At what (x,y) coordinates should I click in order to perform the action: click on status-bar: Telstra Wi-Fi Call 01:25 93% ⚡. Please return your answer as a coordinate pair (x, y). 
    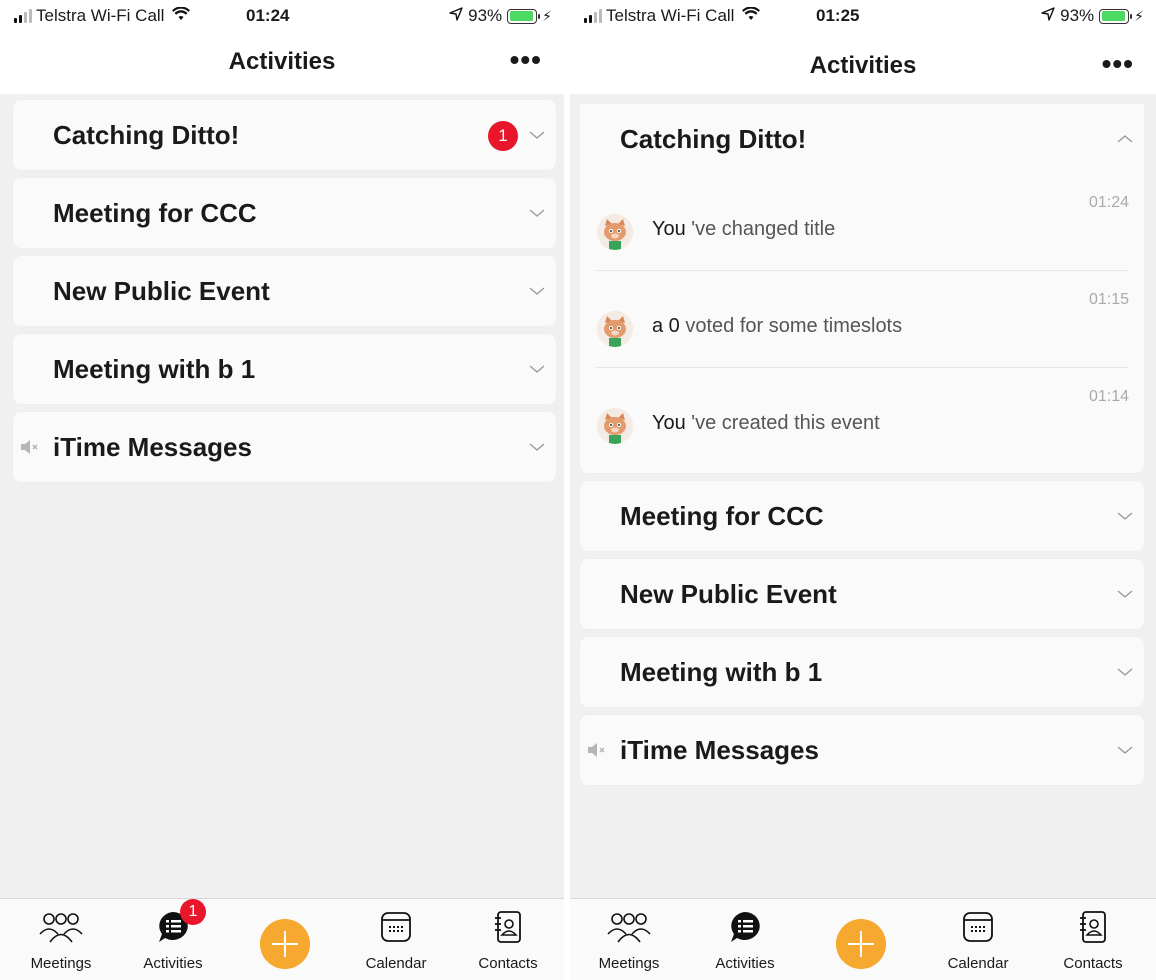
    Looking at the image, I should click on (863, 17).